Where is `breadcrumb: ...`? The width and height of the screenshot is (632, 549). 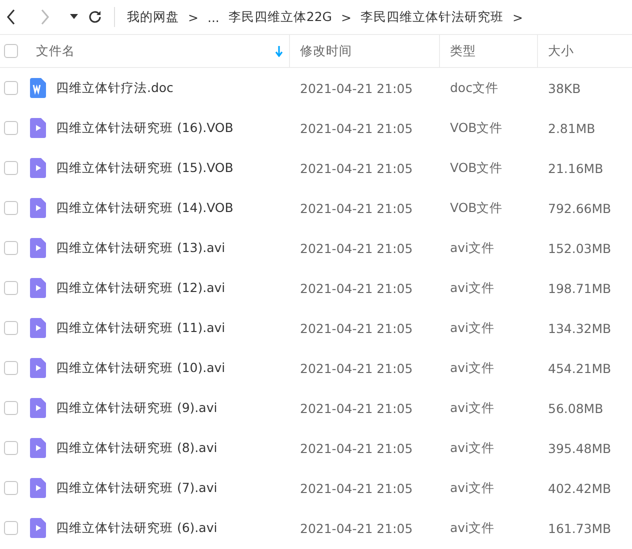 breadcrumb: ... is located at coordinates (213, 17).